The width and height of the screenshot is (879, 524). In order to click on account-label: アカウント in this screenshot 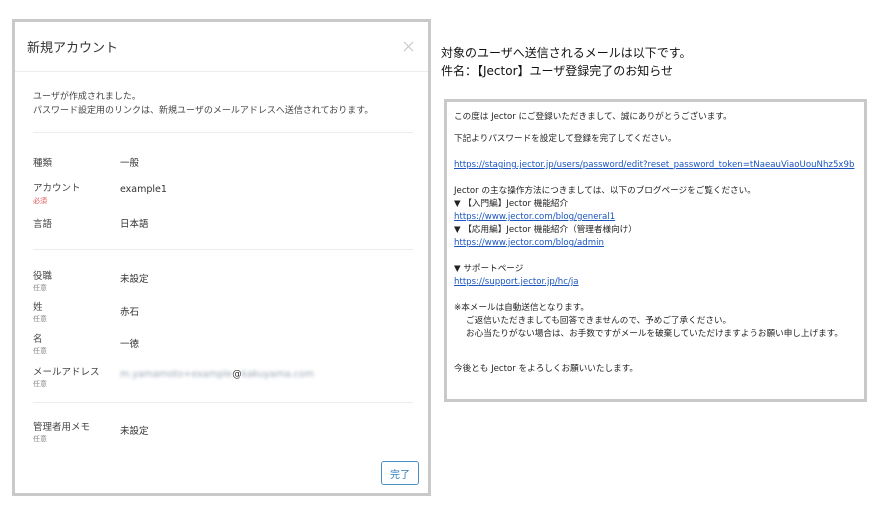, I will do `click(57, 188)`.